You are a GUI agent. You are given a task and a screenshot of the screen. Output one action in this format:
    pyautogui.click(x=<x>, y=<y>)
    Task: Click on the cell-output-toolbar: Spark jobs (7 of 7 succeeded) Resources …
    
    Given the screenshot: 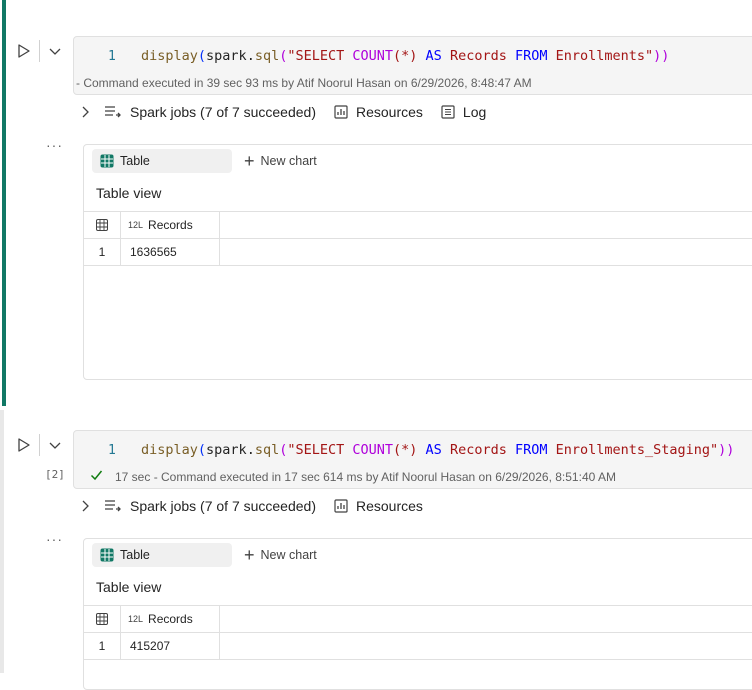 What is the action you would take?
    pyautogui.click(x=292, y=112)
    